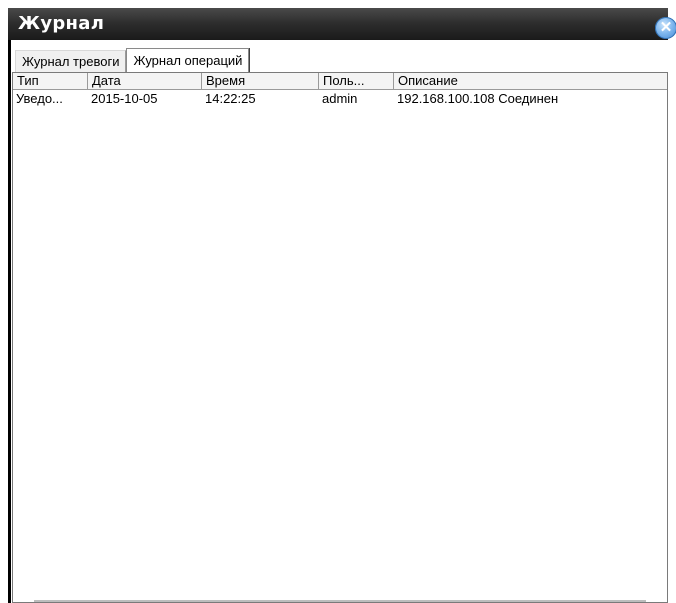 The width and height of the screenshot is (676, 603). Describe the element at coordinates (341, 60) in the screenshot. I see `tab-bar: Журнал тревоги Журнал операций` at that location.